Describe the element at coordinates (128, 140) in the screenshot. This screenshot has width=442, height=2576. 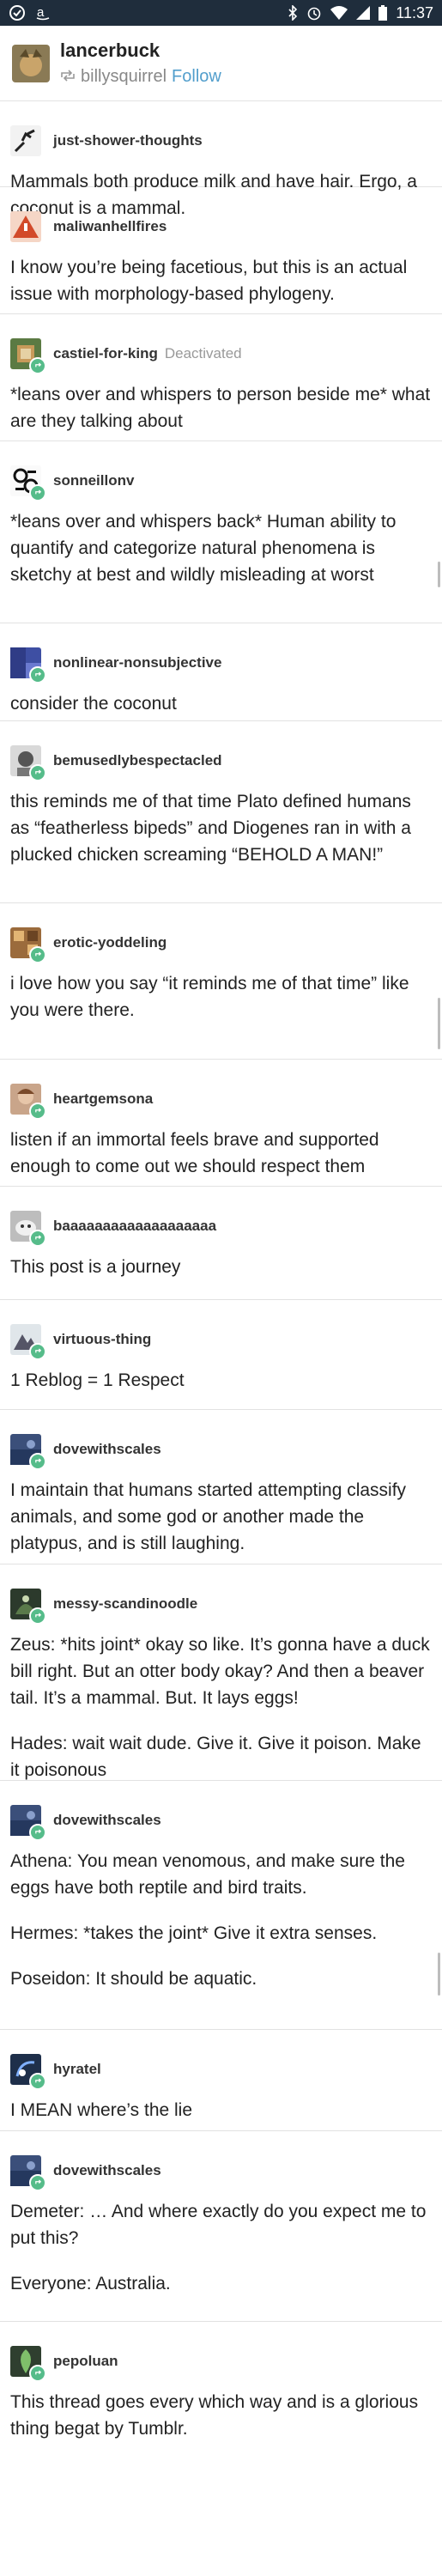
I see `post-username: just-shower-thoughts` at that location.